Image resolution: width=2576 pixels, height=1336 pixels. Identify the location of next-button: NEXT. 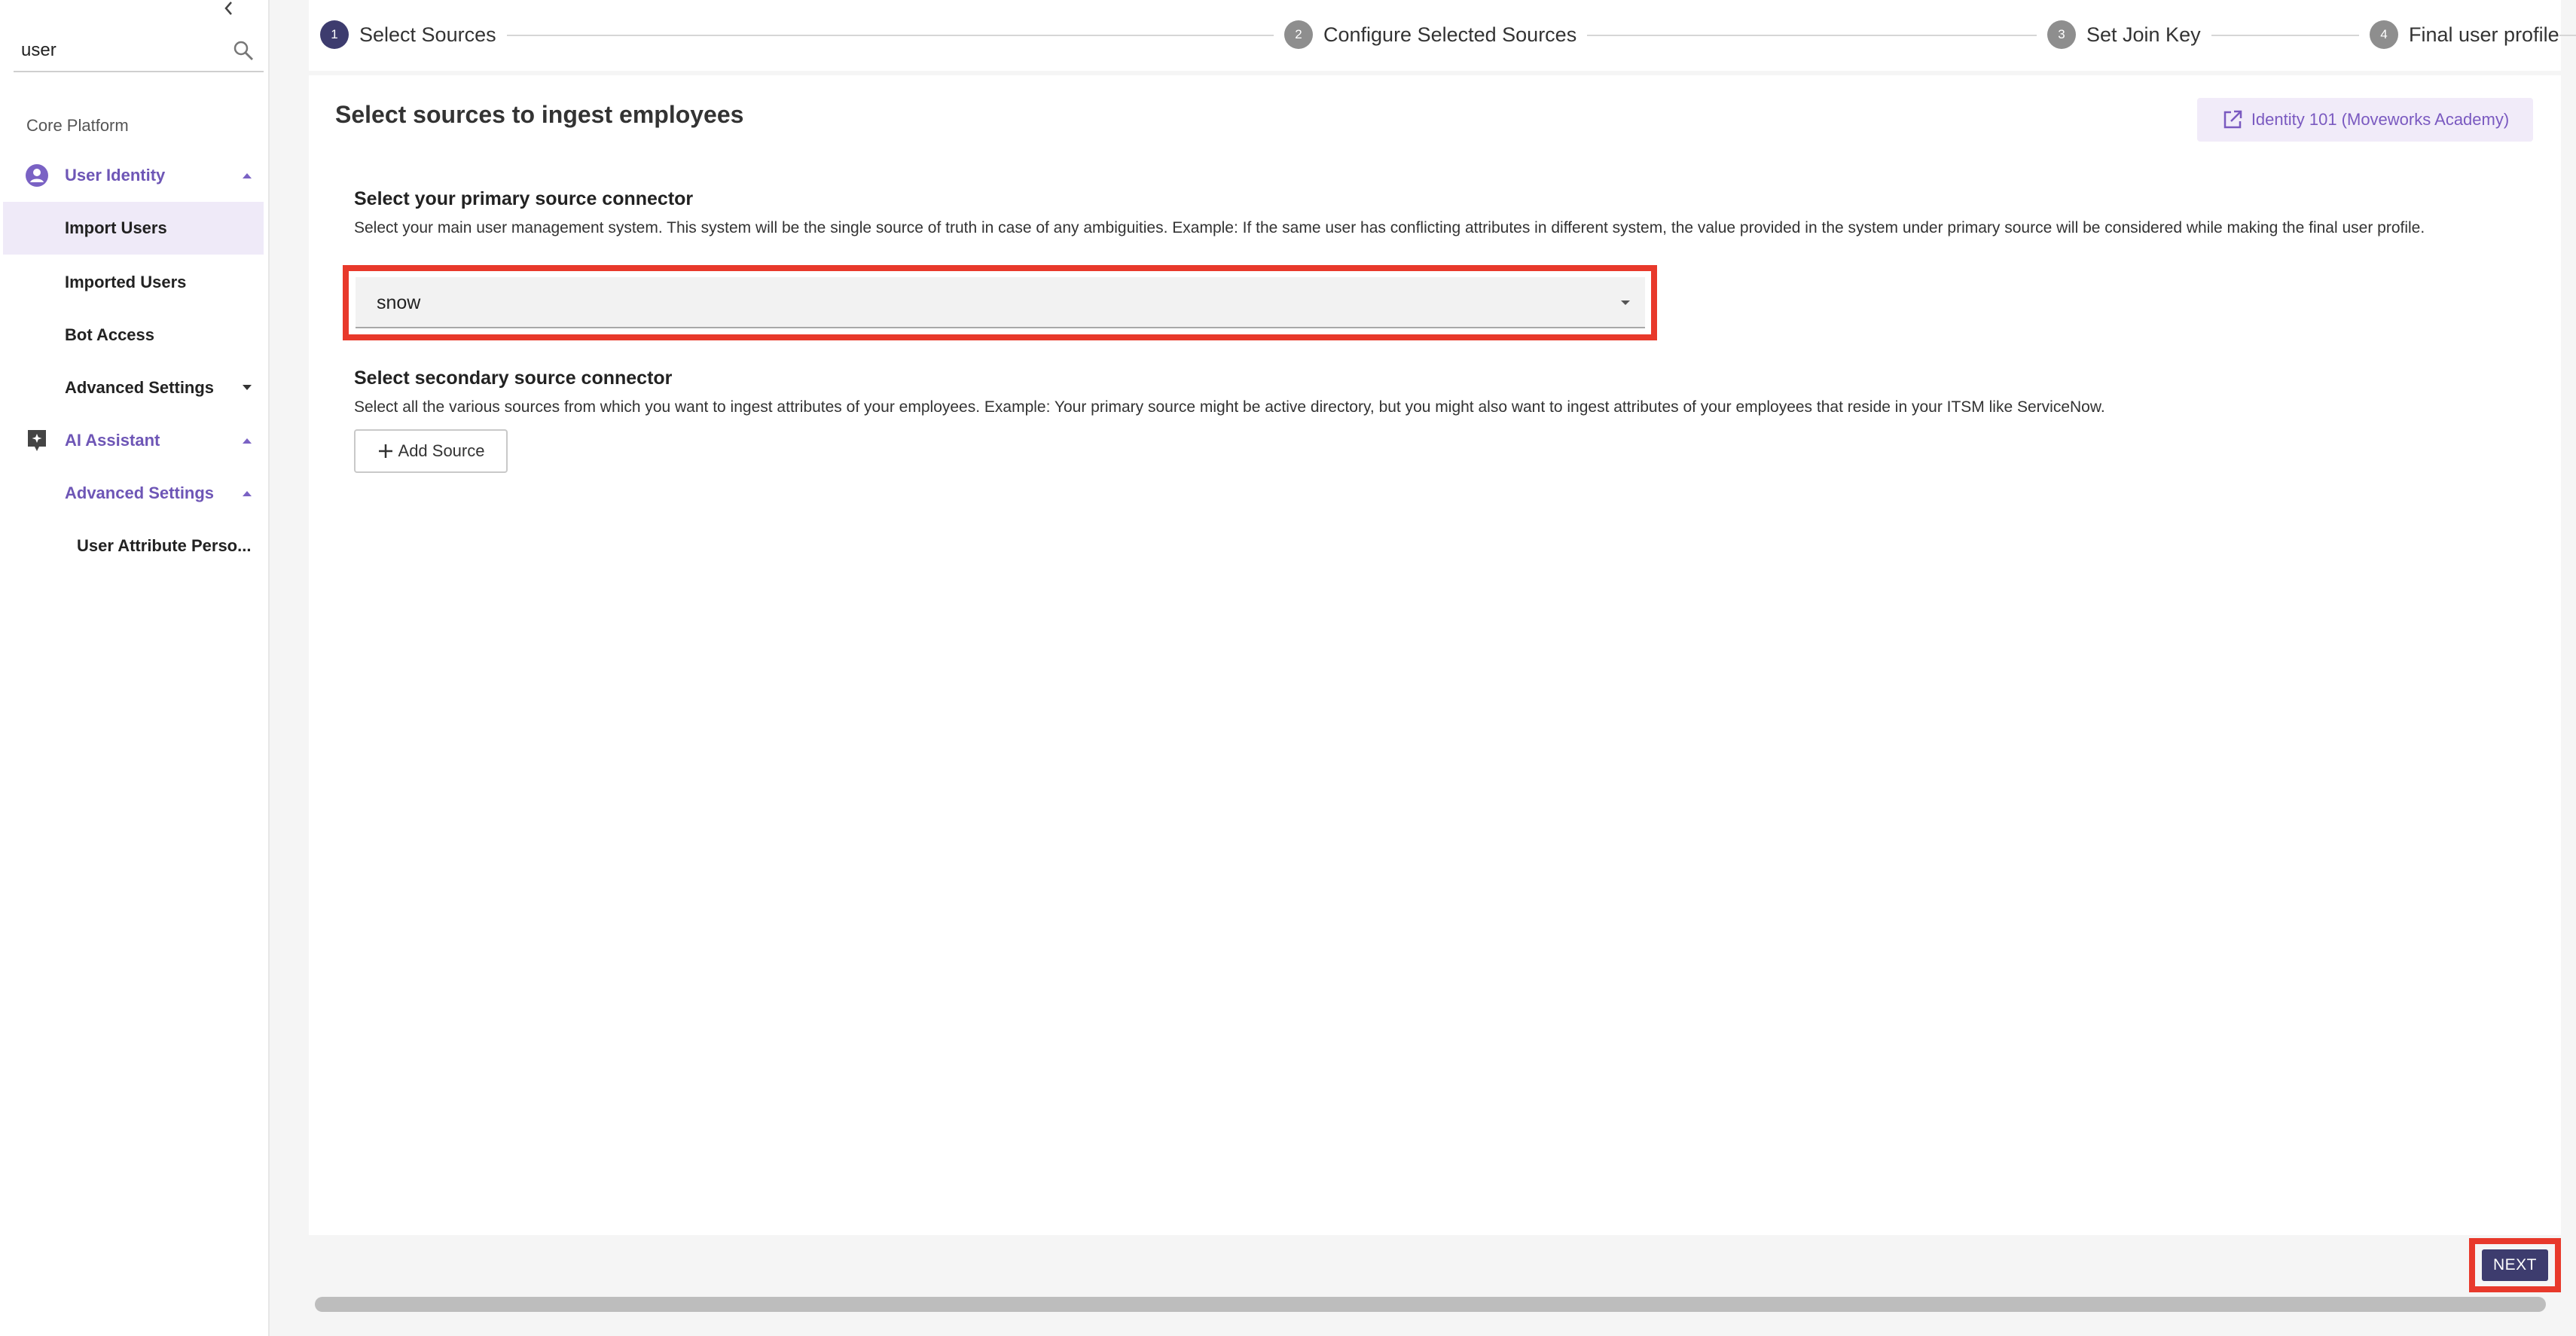
(2515, 1265).